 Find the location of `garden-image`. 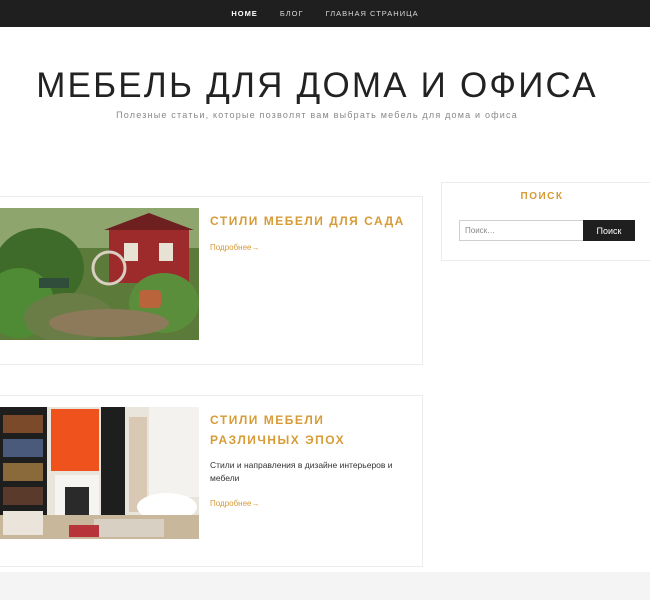

garden-image is located at coordinates (99, 274).